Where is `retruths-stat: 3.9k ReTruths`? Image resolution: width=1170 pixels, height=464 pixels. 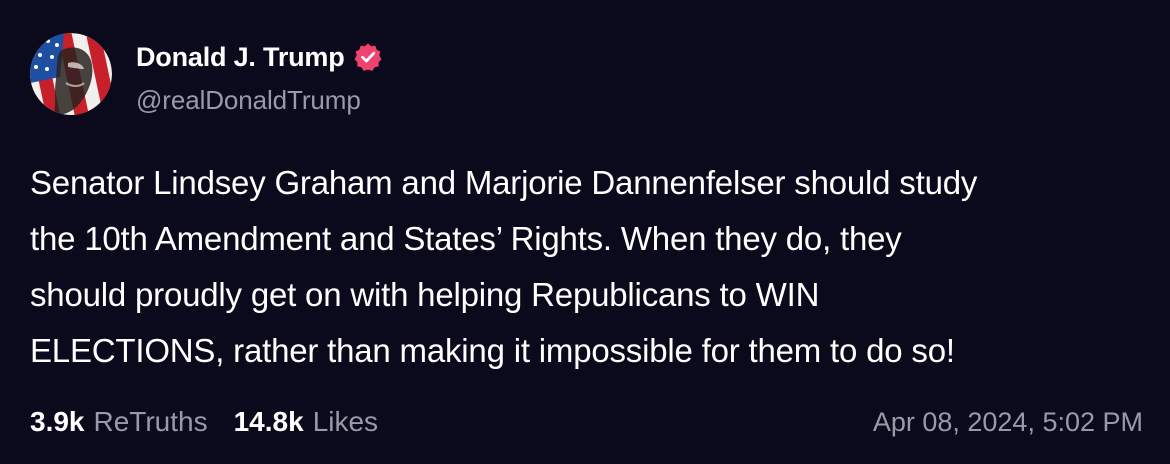
retruths-stat: 3.9k ReTruths is located at coordinates (119, 422).